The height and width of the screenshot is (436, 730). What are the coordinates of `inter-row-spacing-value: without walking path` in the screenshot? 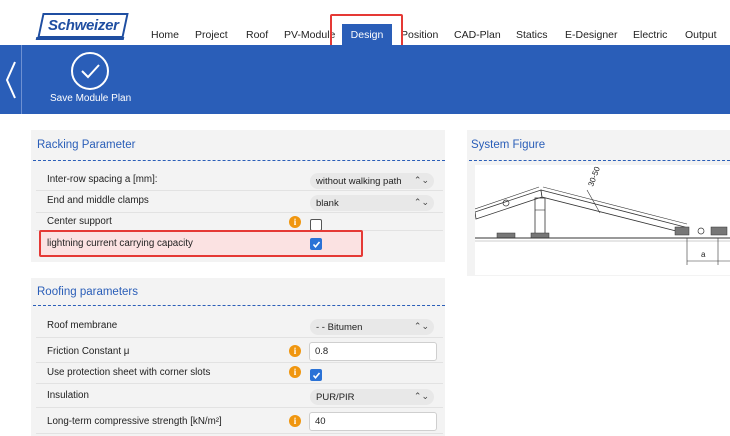 It's located at (359, 181).